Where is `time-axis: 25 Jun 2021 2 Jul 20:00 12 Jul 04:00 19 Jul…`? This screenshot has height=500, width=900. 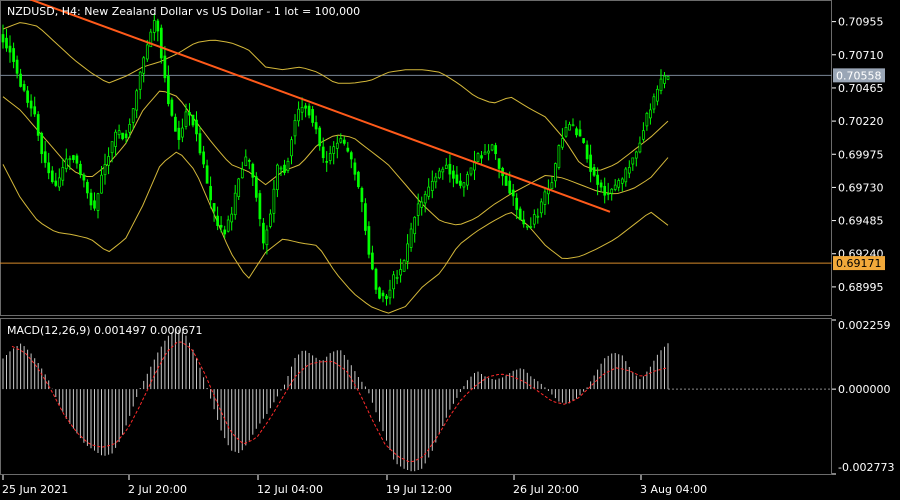 time-axis: 25 Jun 2021 2 Jul 20:00 12 Jul 04:00 19 Jul… is located at coordinates (354, 485).